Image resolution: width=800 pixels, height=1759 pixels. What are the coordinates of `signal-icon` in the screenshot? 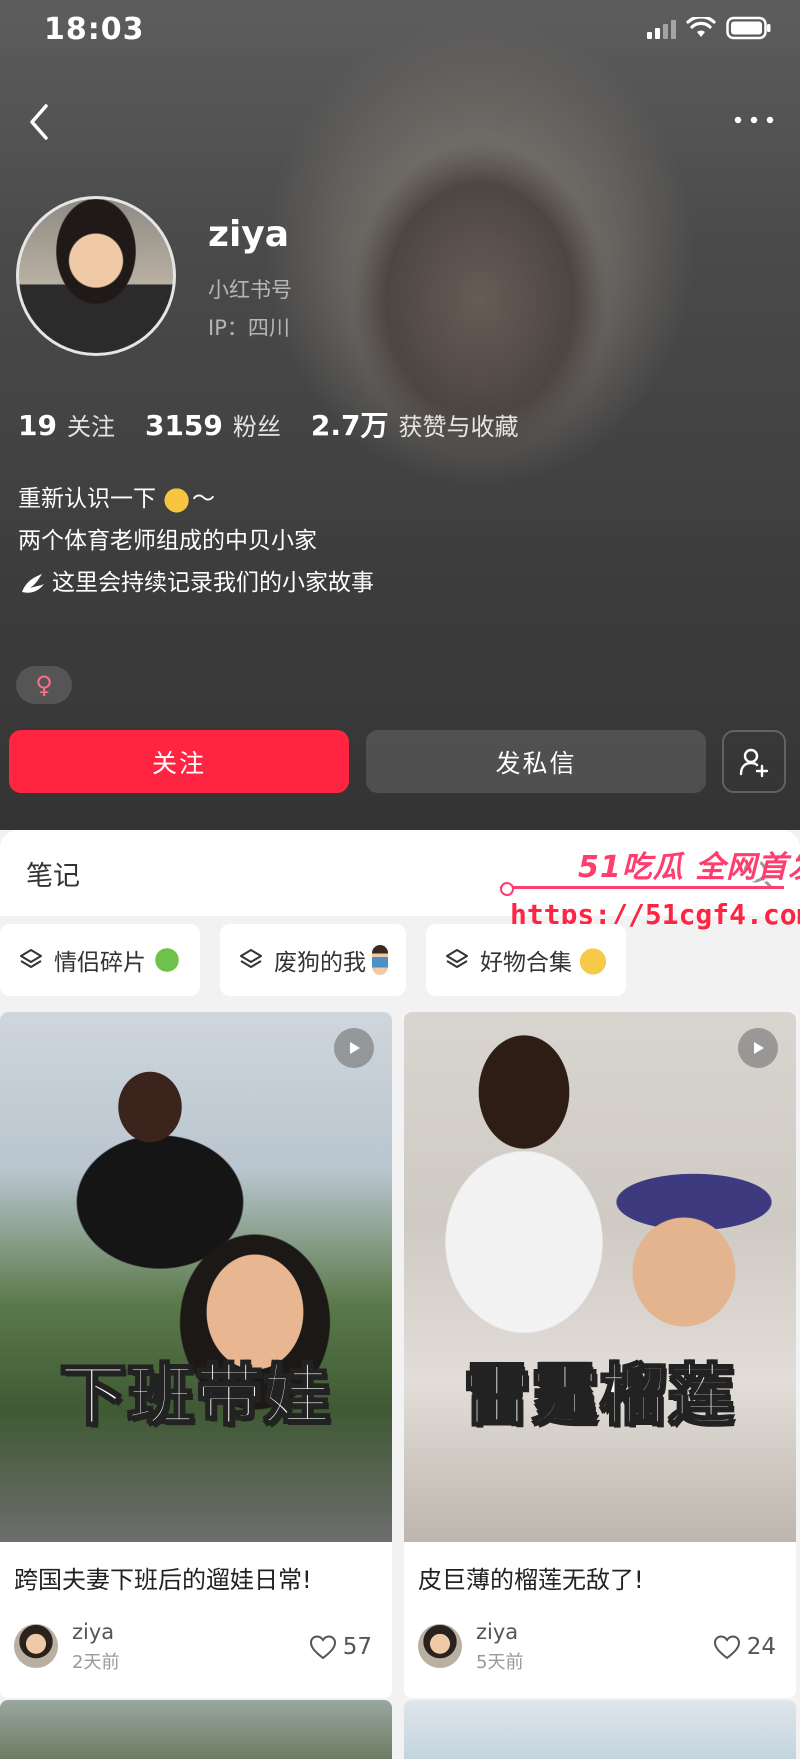 It's located at (661, 28).